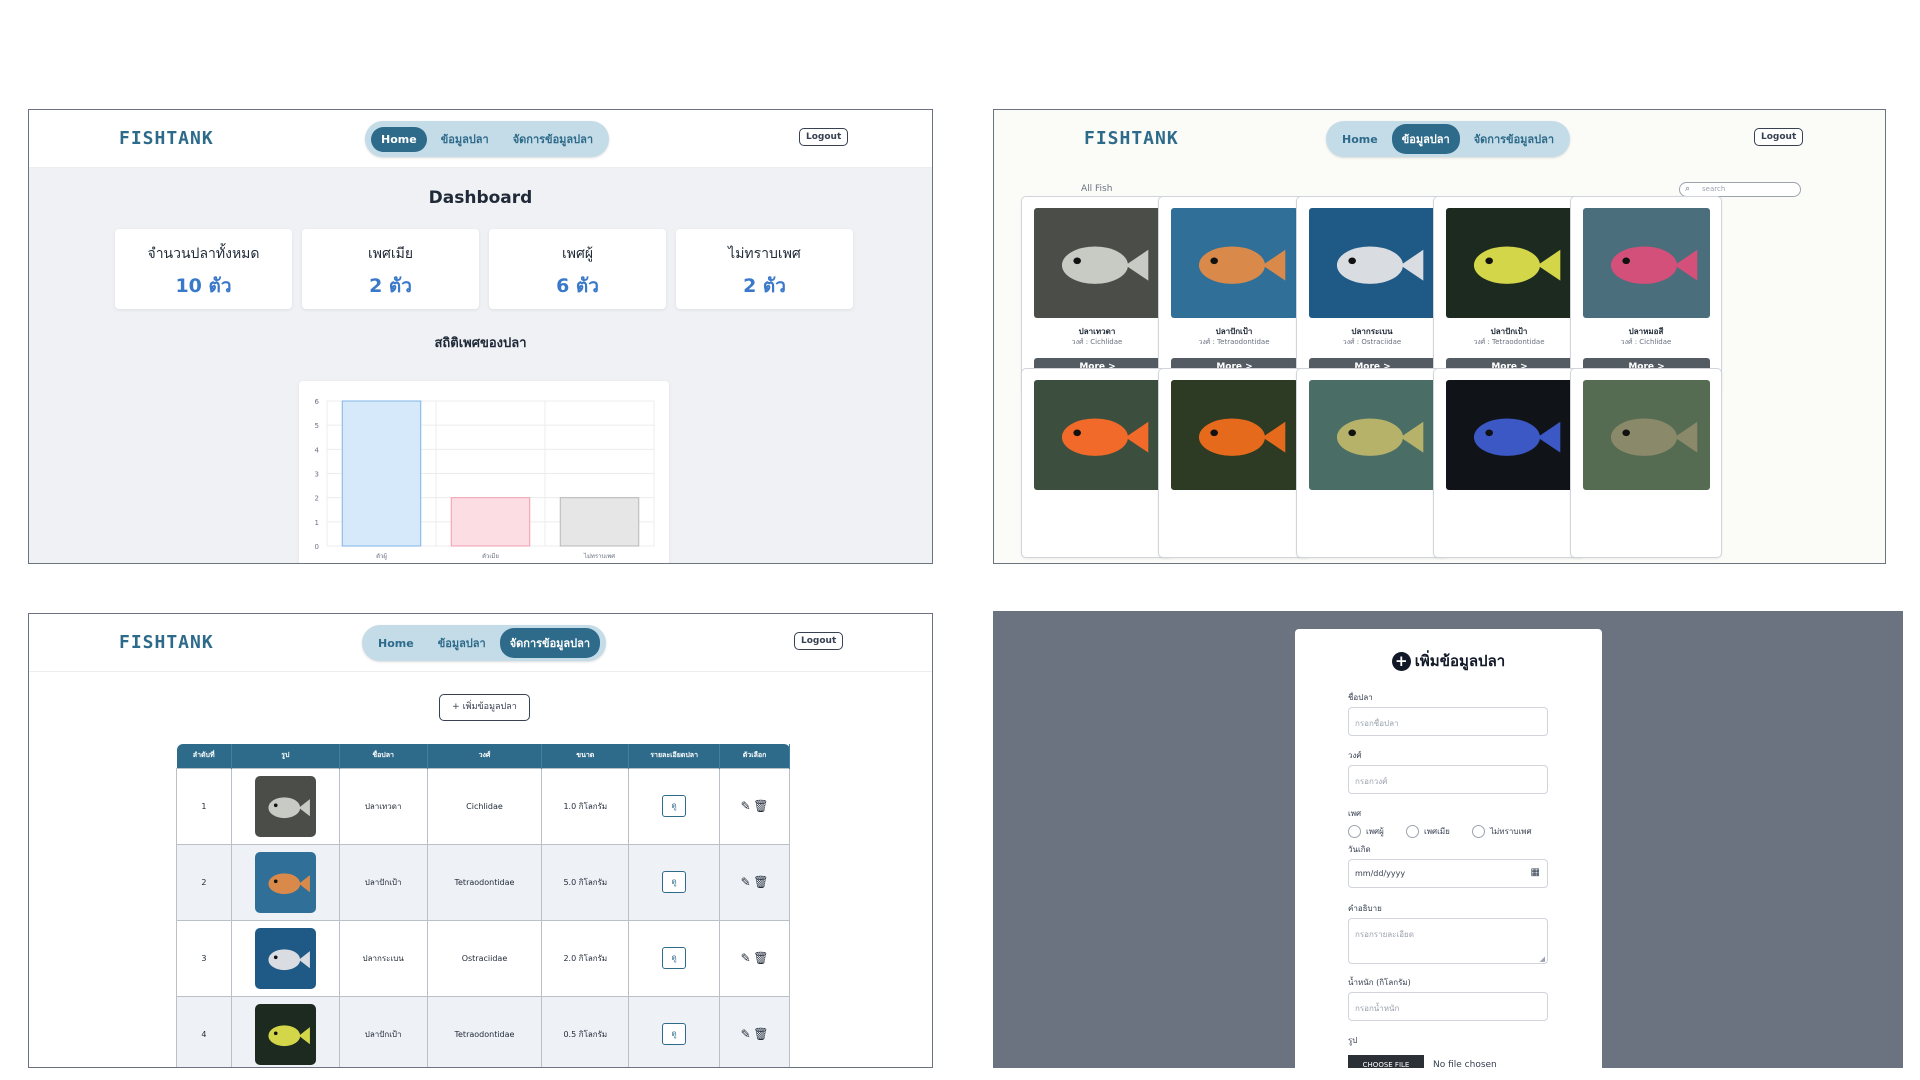 The width and height of the screenshot is (1920, 1080). What do you see at coordinates (1377, 723) in the screenshot?
I see `name-placeholder: กรอกชื่อปลา` at bounding box center [1377, 723].